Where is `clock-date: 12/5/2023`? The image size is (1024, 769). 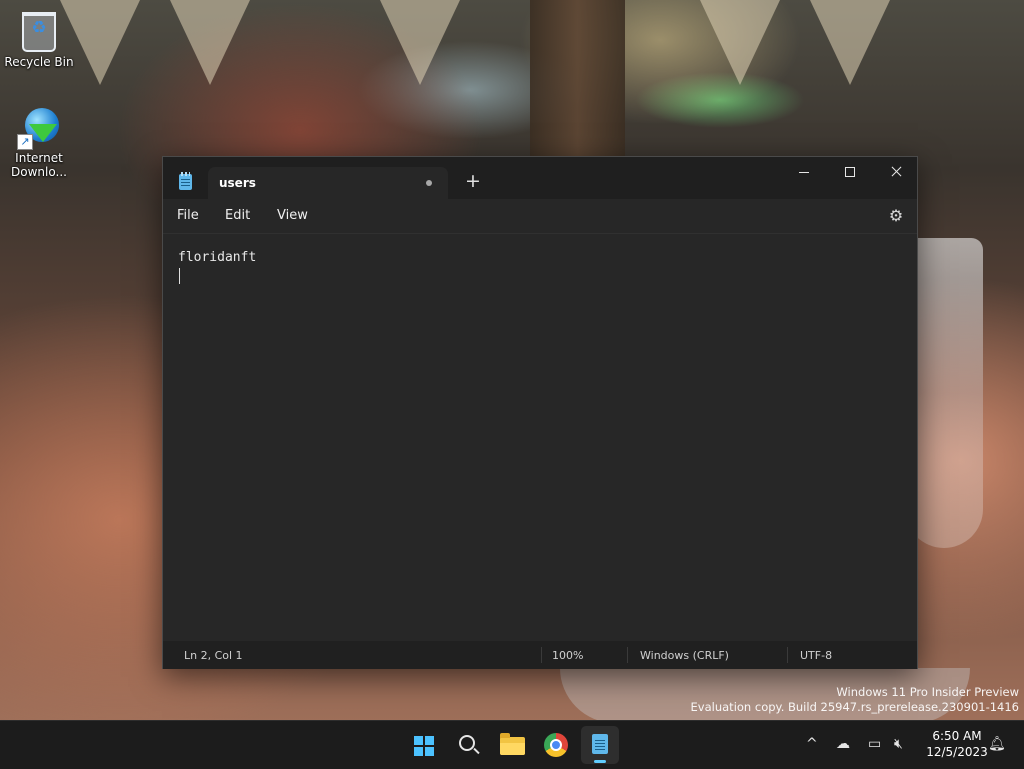
clock-date: 12/5/2023 is located at coordinates (957, 752).